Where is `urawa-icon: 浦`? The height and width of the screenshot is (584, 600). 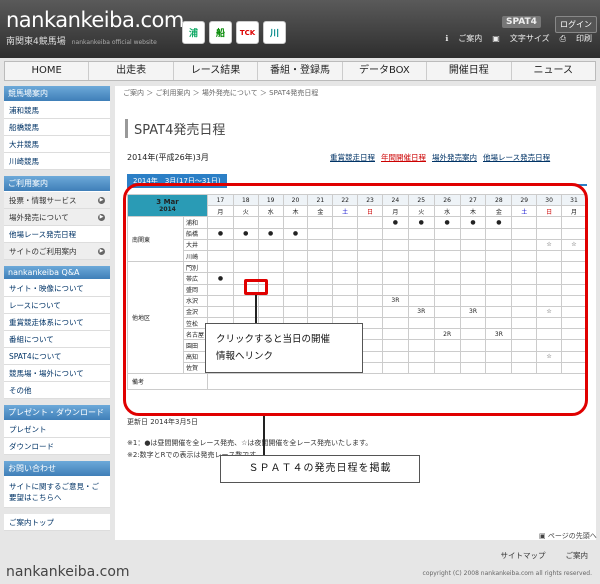
urawa-icon: 浦 is located at coordinates (193, 32).